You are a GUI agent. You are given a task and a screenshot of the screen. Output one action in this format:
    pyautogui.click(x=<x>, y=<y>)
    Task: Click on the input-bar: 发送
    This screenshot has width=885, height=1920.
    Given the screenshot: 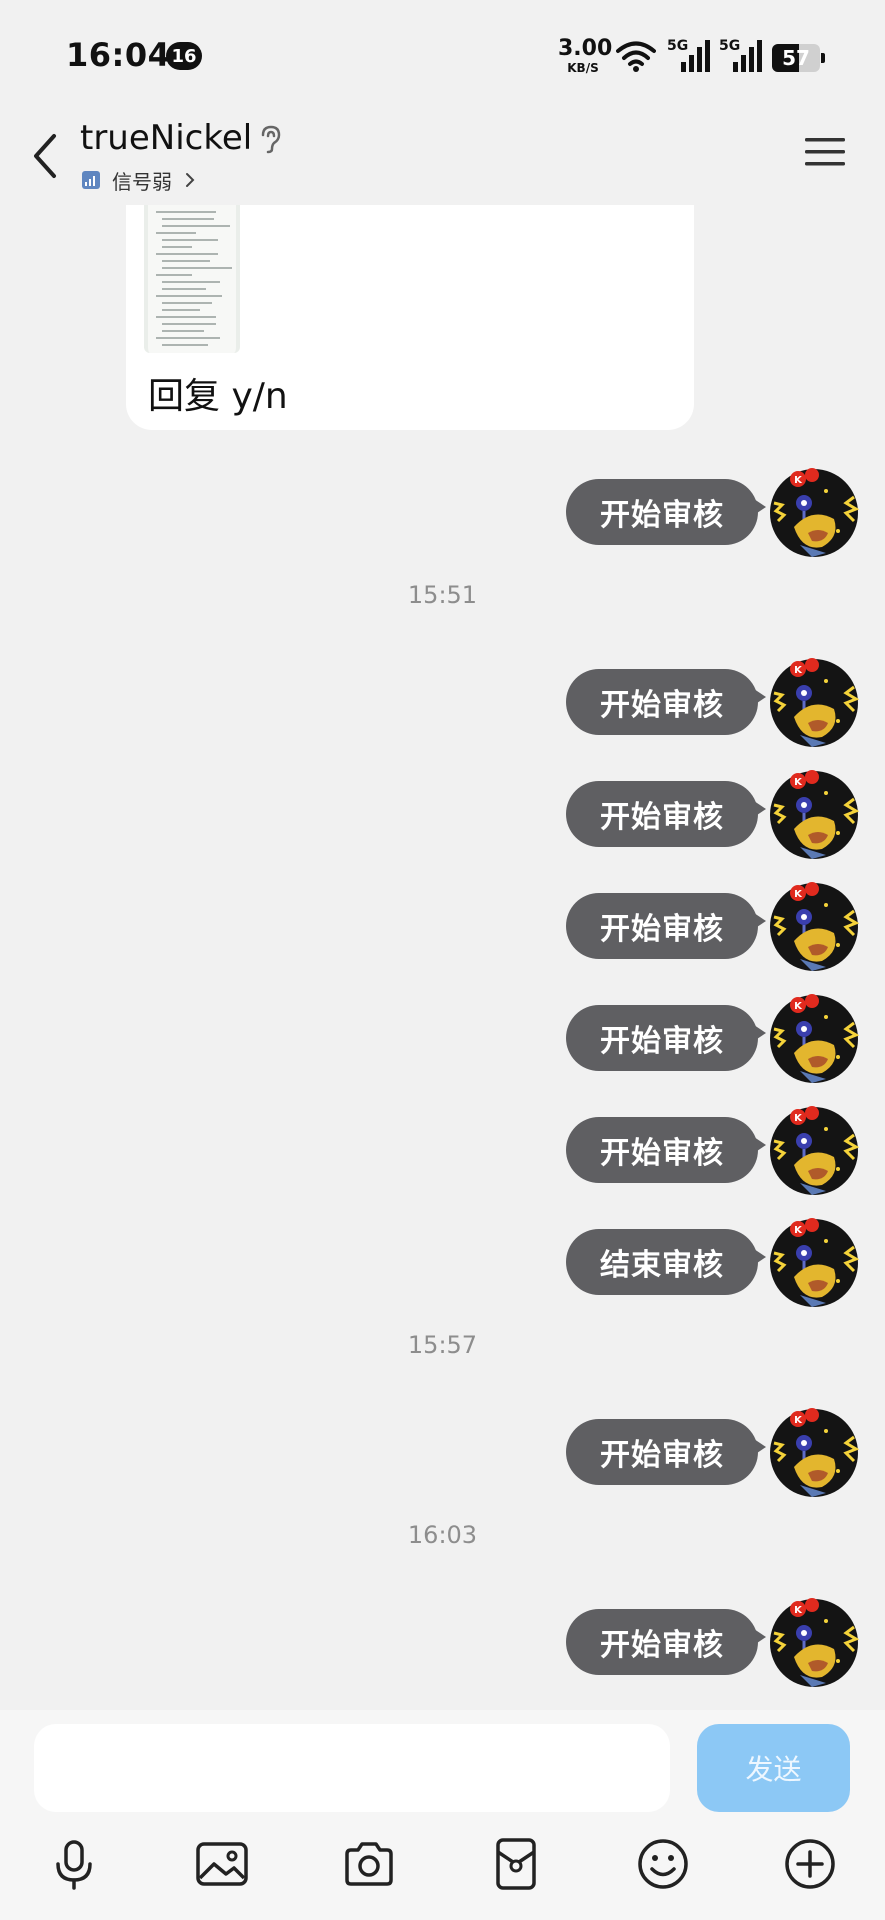 What is the action you would take?
    pyautogui.click(x=442, y=1815)
    